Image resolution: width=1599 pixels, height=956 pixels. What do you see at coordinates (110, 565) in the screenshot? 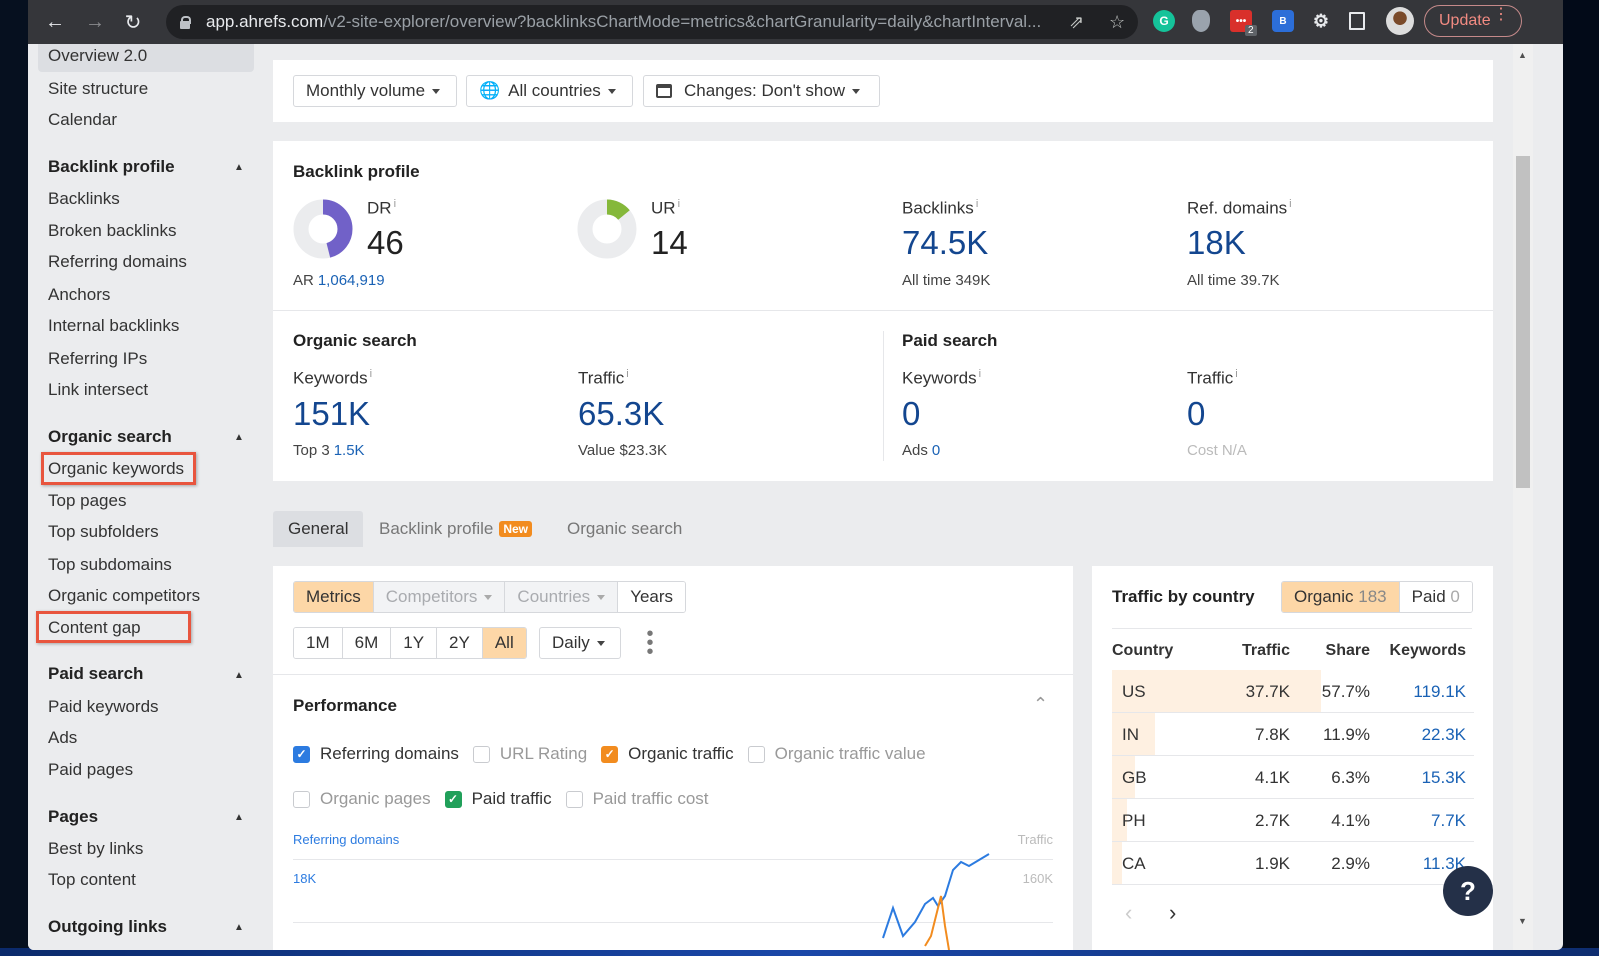
I see `sidebar-item-top-subdomains: Top subdomains` at bounding box center [110, 565].